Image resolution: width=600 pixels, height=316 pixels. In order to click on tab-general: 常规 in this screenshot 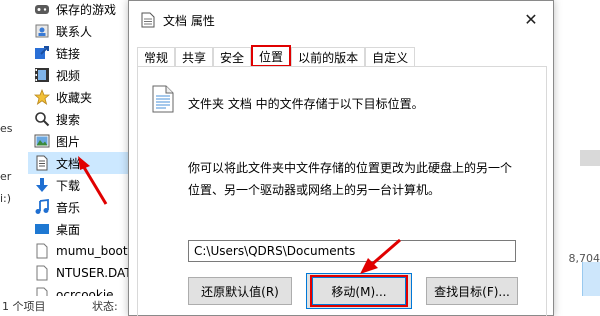, I will do `click(156, 57)`.